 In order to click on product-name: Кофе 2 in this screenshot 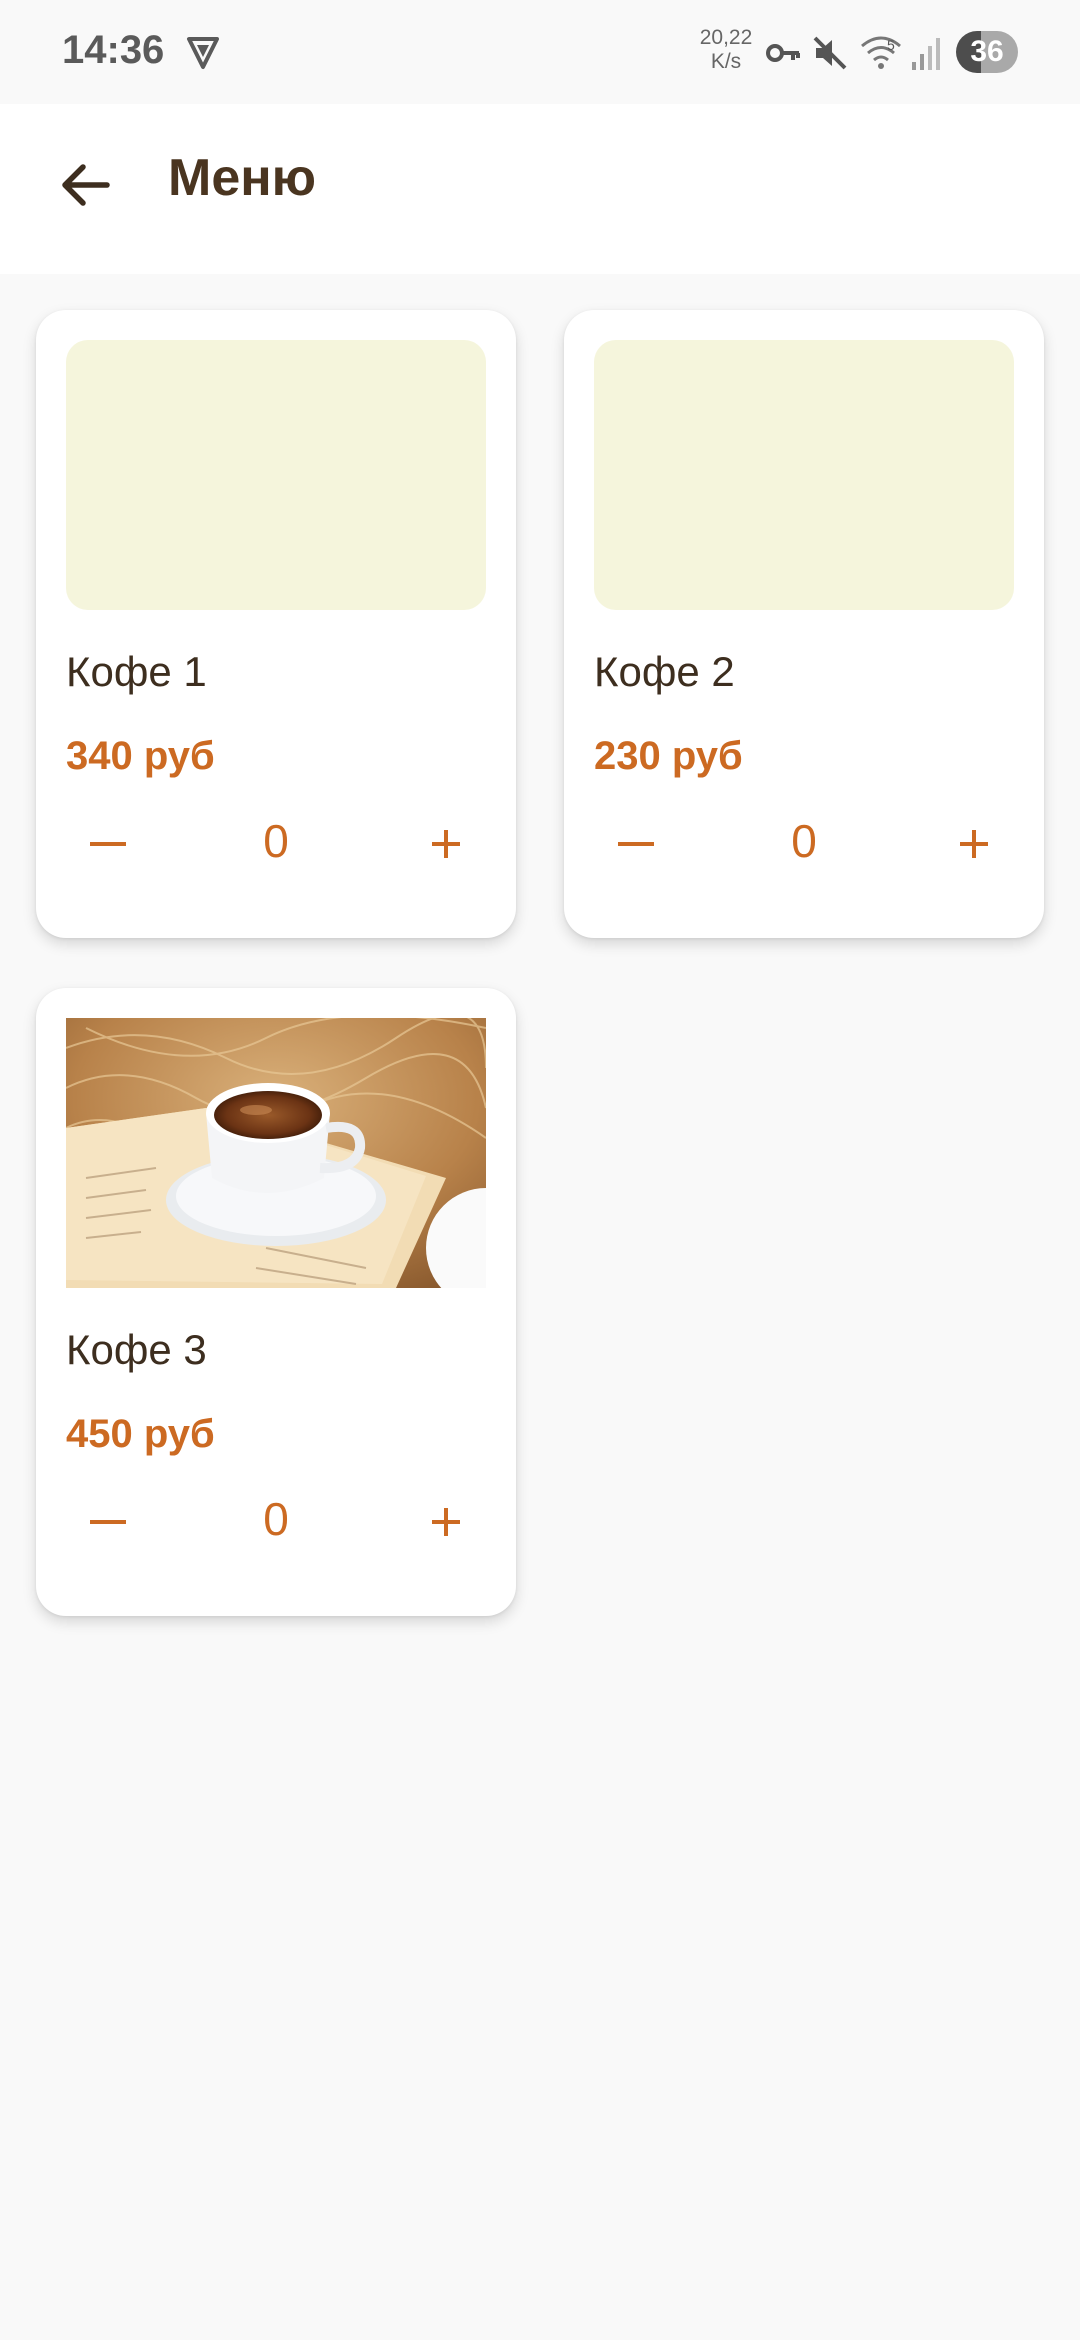, I will do `click(664, 671)`.